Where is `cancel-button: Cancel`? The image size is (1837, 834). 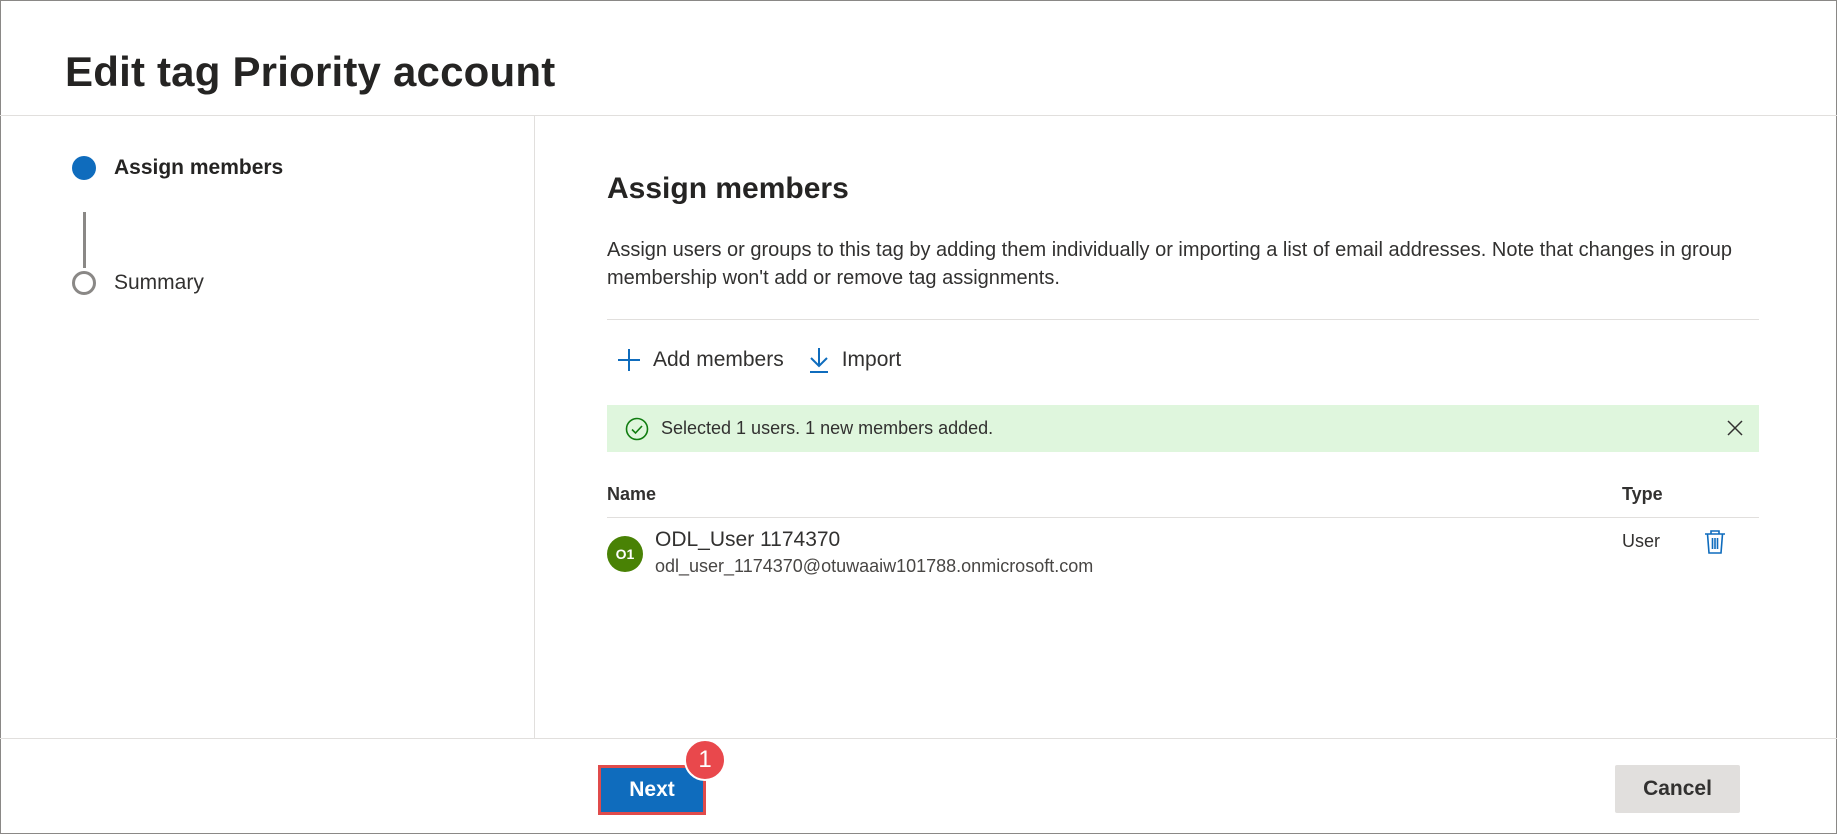 cancel-button: Cancel is located at coordinates (1677, 789).